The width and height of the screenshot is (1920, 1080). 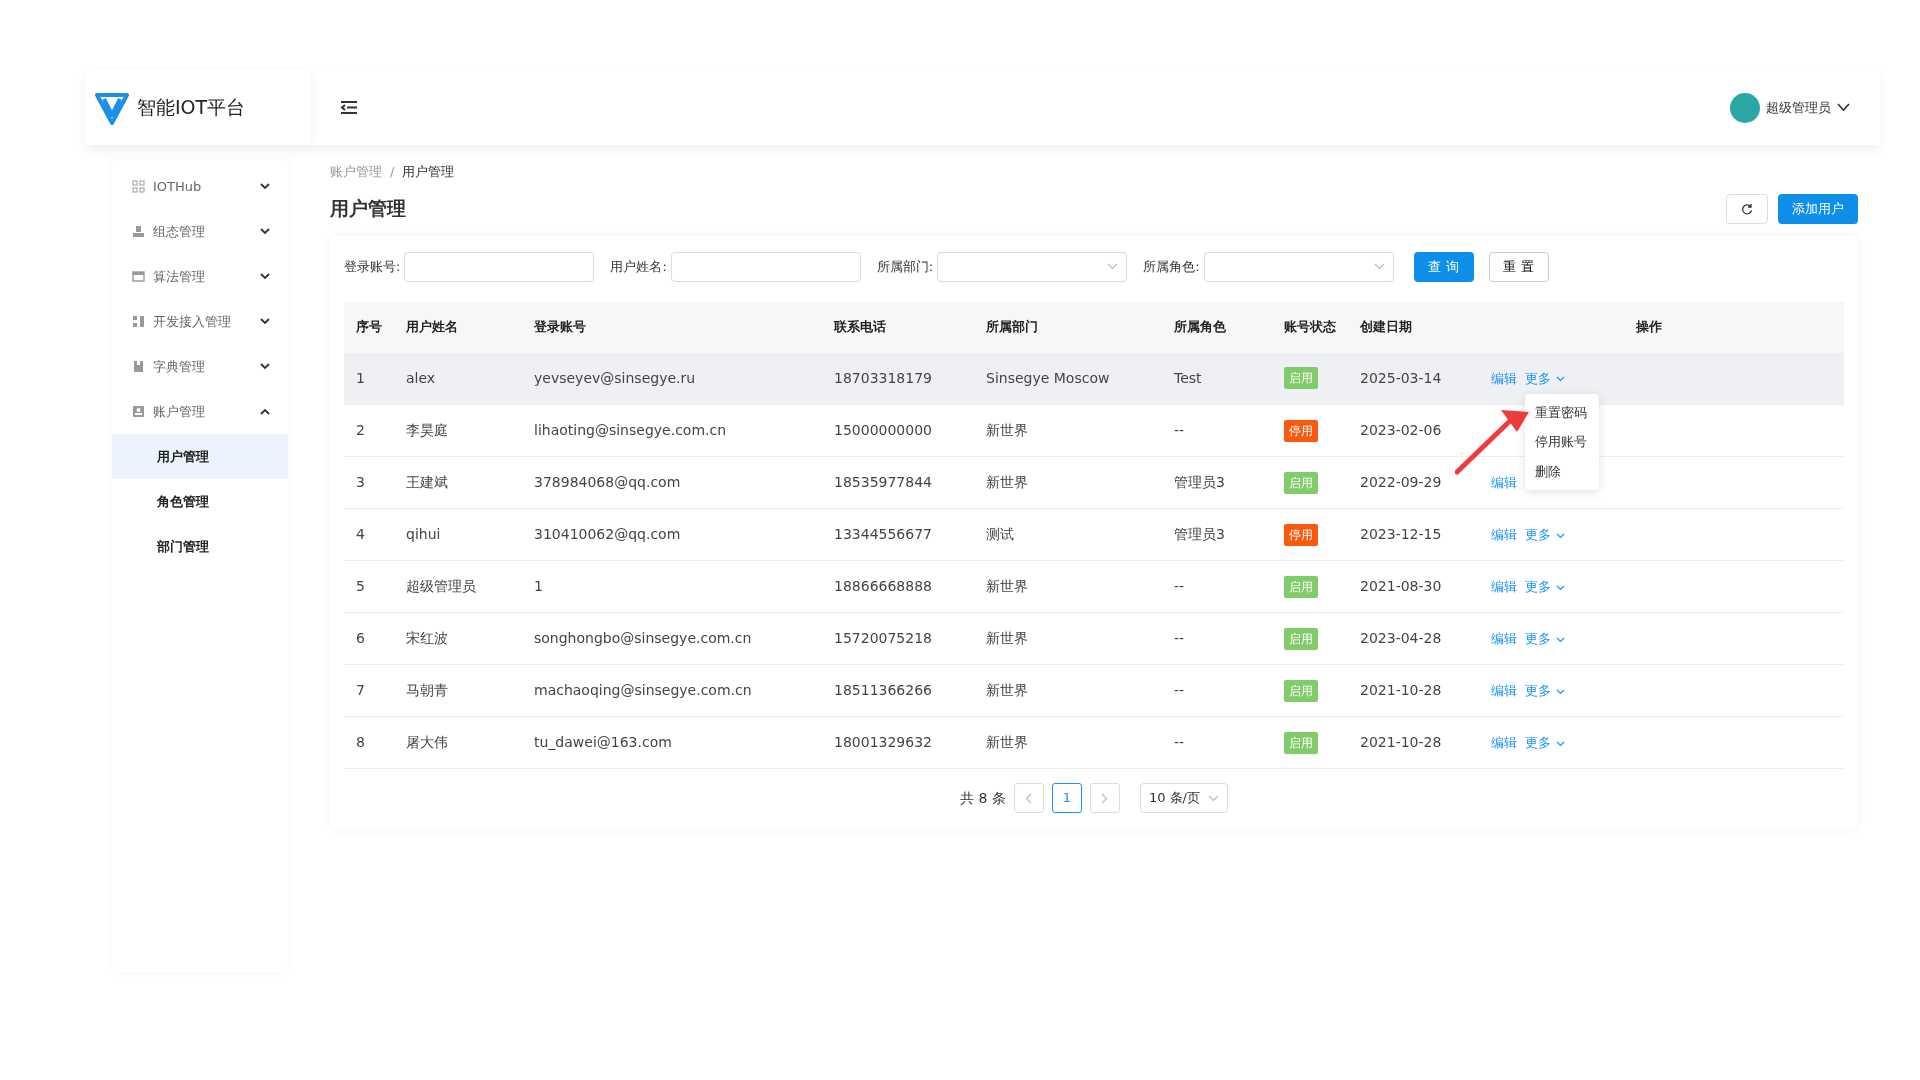 I want to click on column-header: 所属角色, so click(x=1217, y=327).